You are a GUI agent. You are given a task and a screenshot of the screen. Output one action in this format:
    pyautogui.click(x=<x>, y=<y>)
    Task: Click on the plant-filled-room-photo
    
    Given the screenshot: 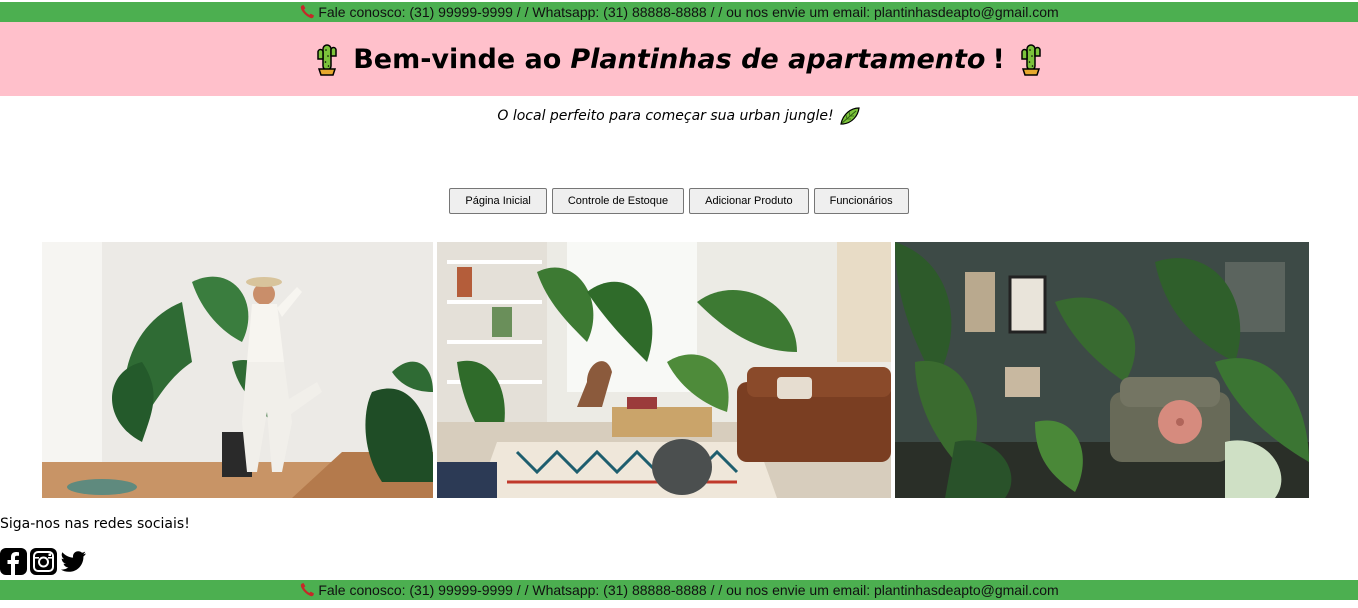 What is the action you would take?
    pyautogui.click(x=1102, y=370)
    